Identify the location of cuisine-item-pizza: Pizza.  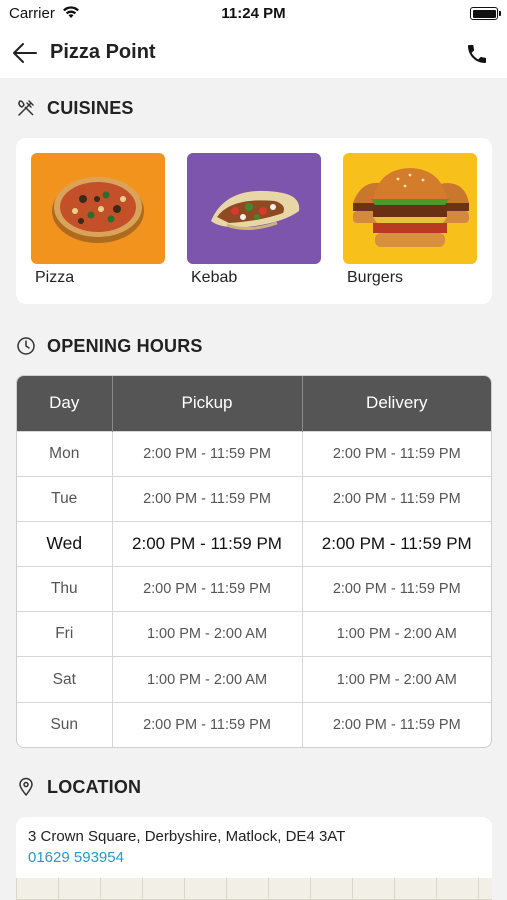
(98, 220).